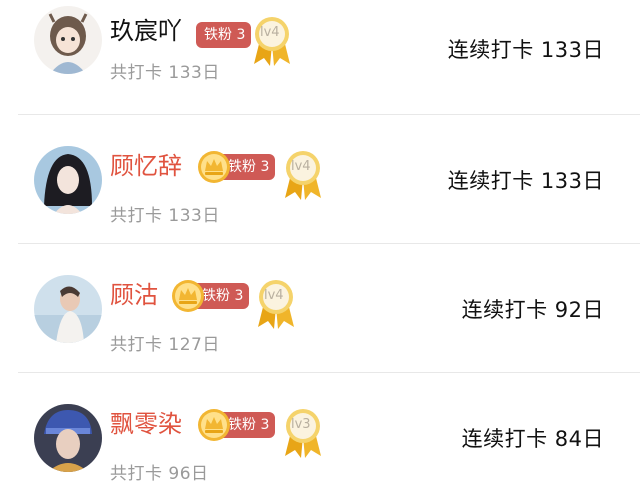 The height and width of the screenshot is (502, 640). Describe the element at coordinates (159, 474) in the screenshot. I see `total-checkins: 共打卡 96日` at that location.